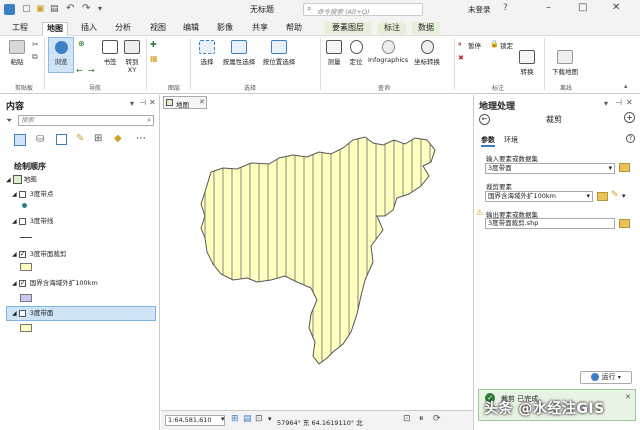  What do you see at coordinates (461, 58) in the screenshot?
I see `label-options-icon: ✖` at bounding box center [461, 58].